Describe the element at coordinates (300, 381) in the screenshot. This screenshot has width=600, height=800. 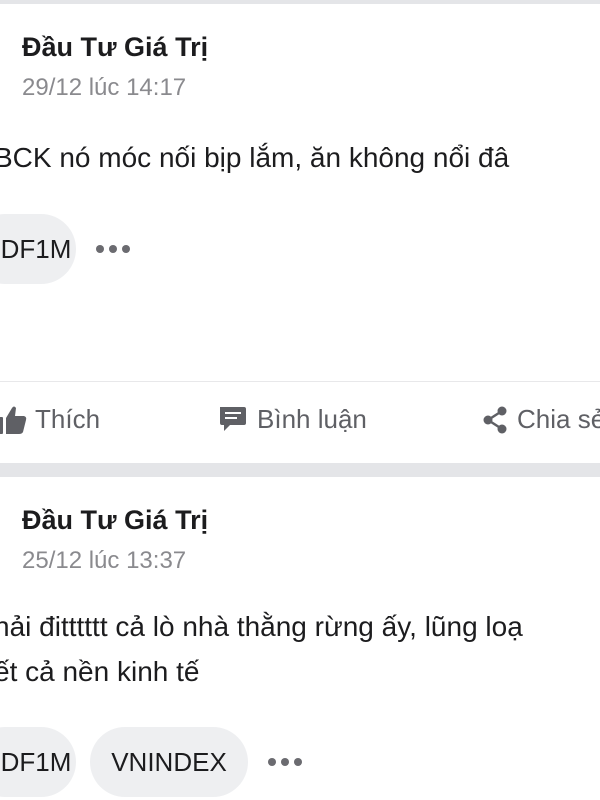
I see `divider` at that location.